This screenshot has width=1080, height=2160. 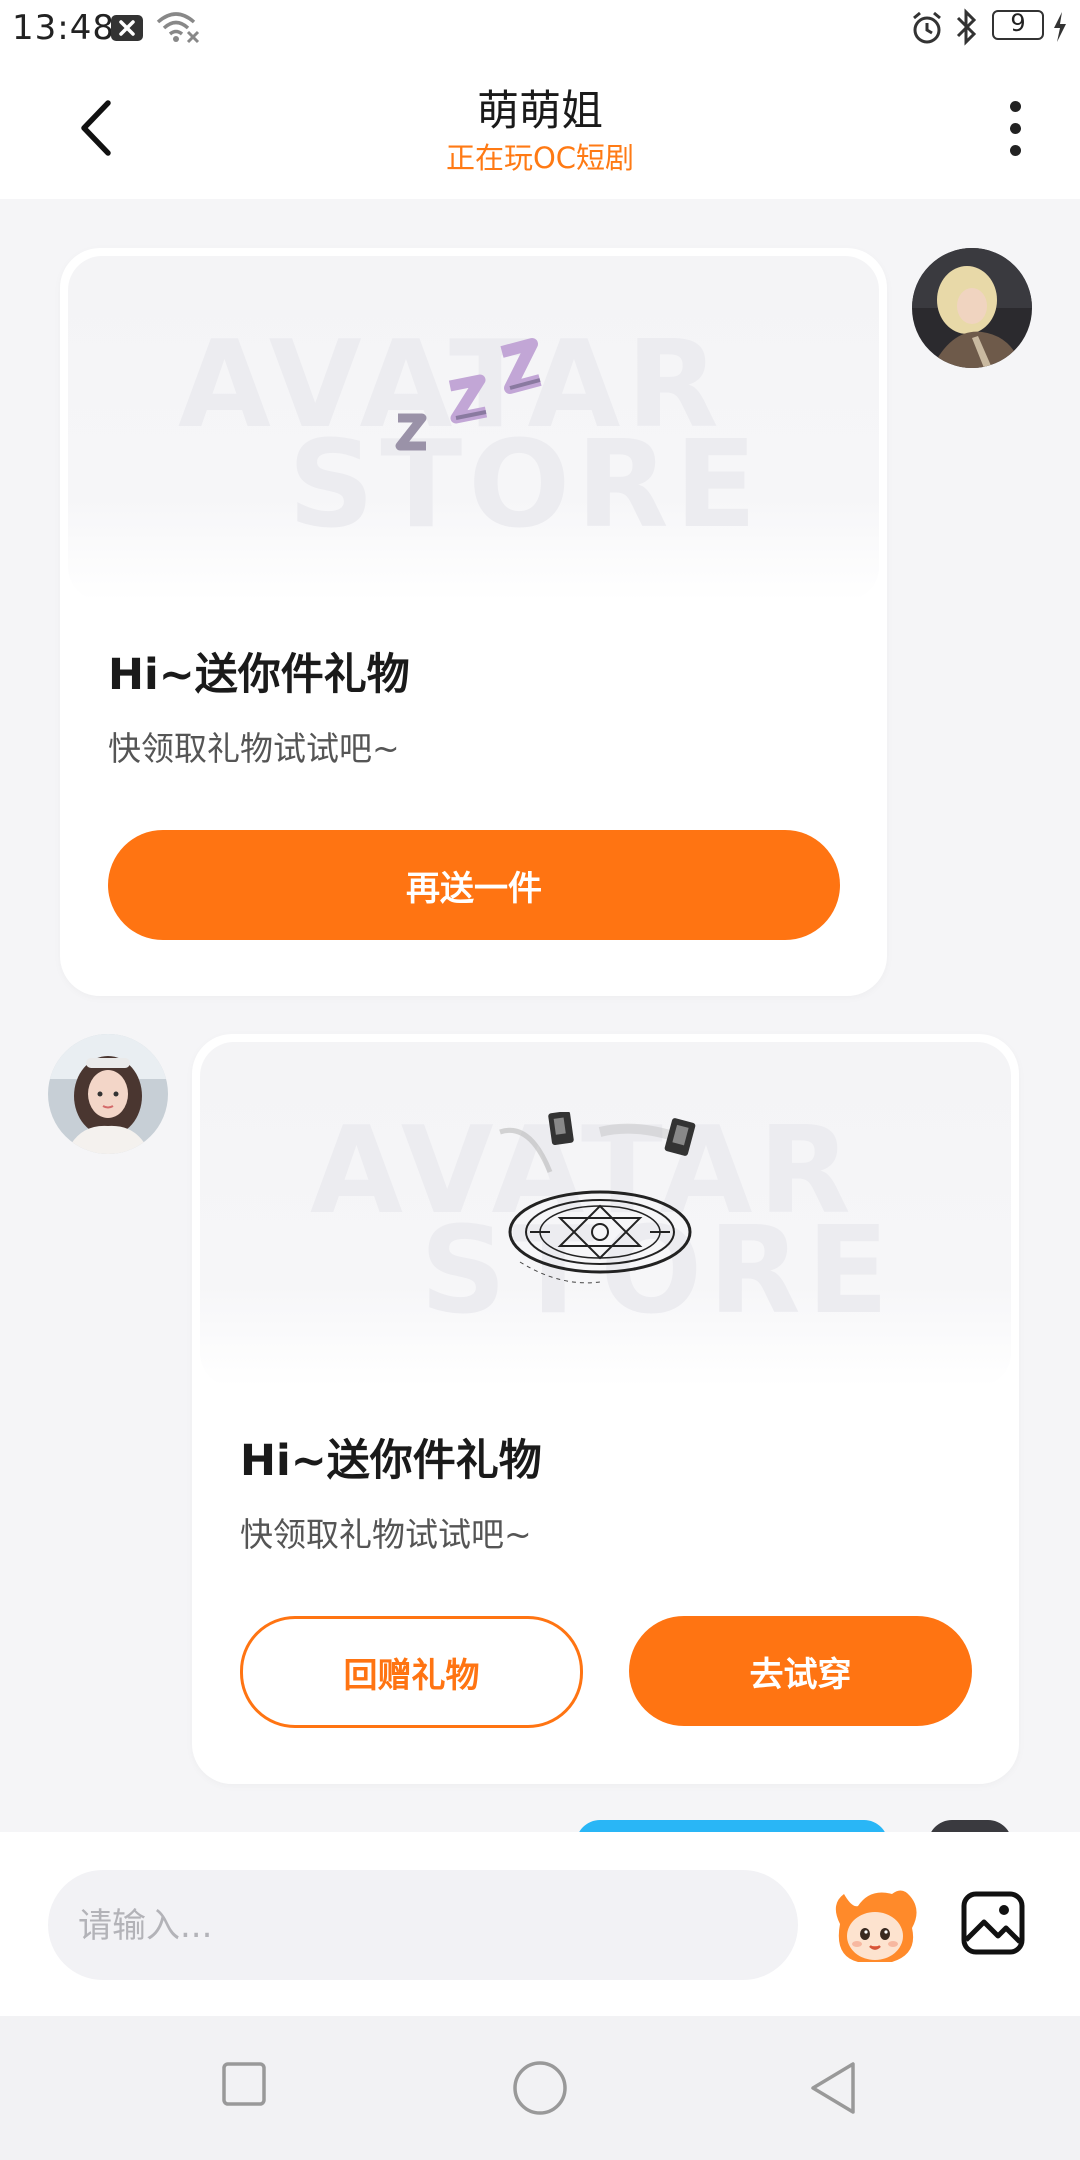 I want to click on triangle-back-icon, so click(x=833, y=2088).